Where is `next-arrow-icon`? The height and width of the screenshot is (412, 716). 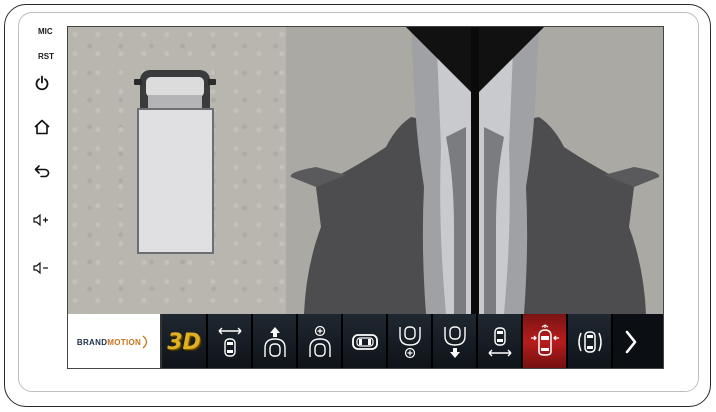 next-arrow-icon is located at coordinates (631, 342).